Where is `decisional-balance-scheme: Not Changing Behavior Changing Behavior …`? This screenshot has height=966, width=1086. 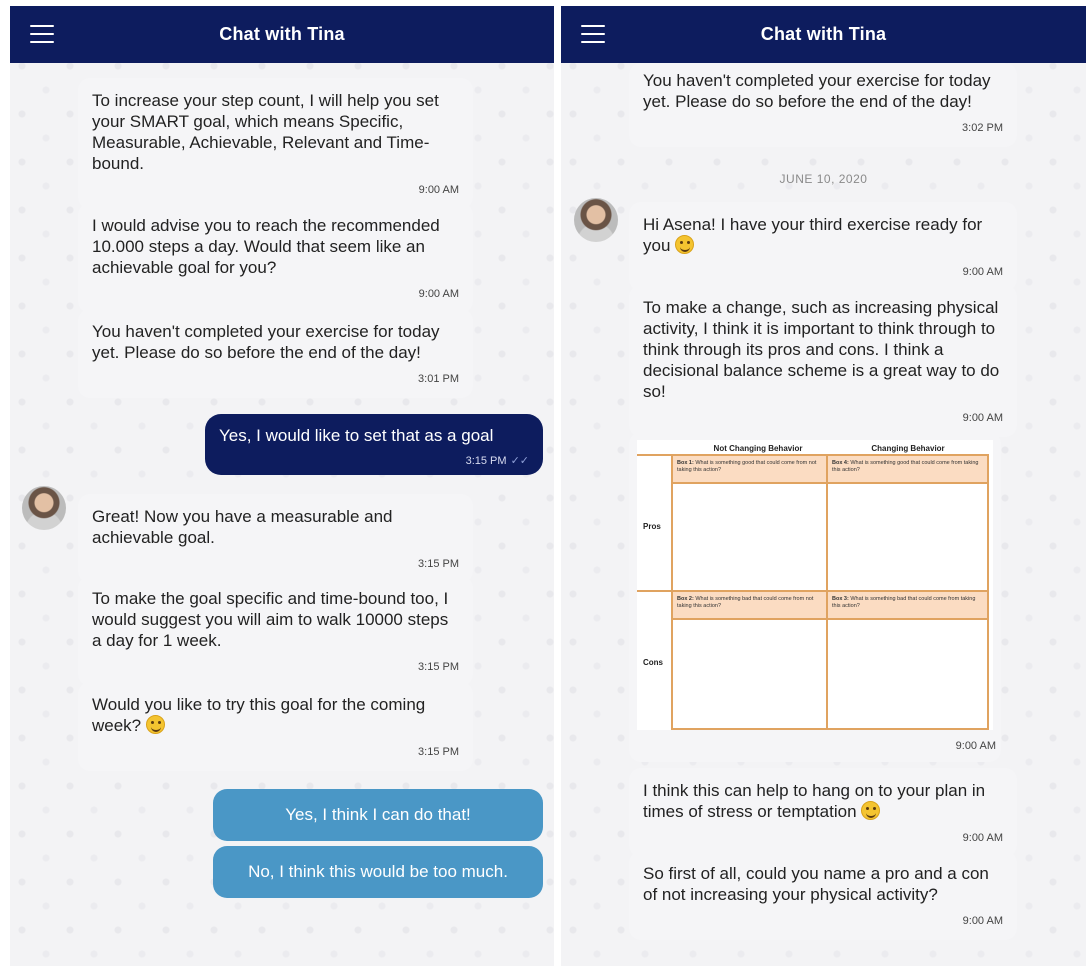 decisional-balance-scheme: Not Changing Behavior Changing Behavior … is located at coordinates (816, 596).